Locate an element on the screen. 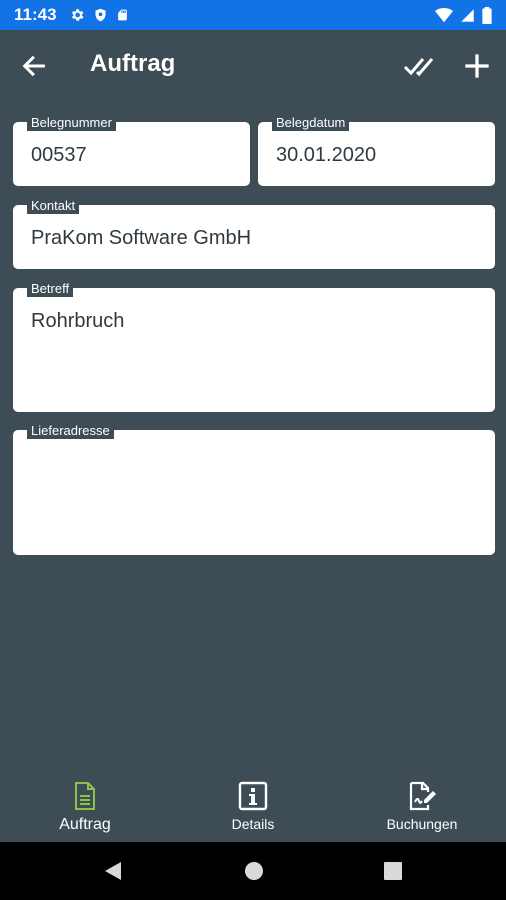  page-title: Auftrag is located at coordinates (133, 63).